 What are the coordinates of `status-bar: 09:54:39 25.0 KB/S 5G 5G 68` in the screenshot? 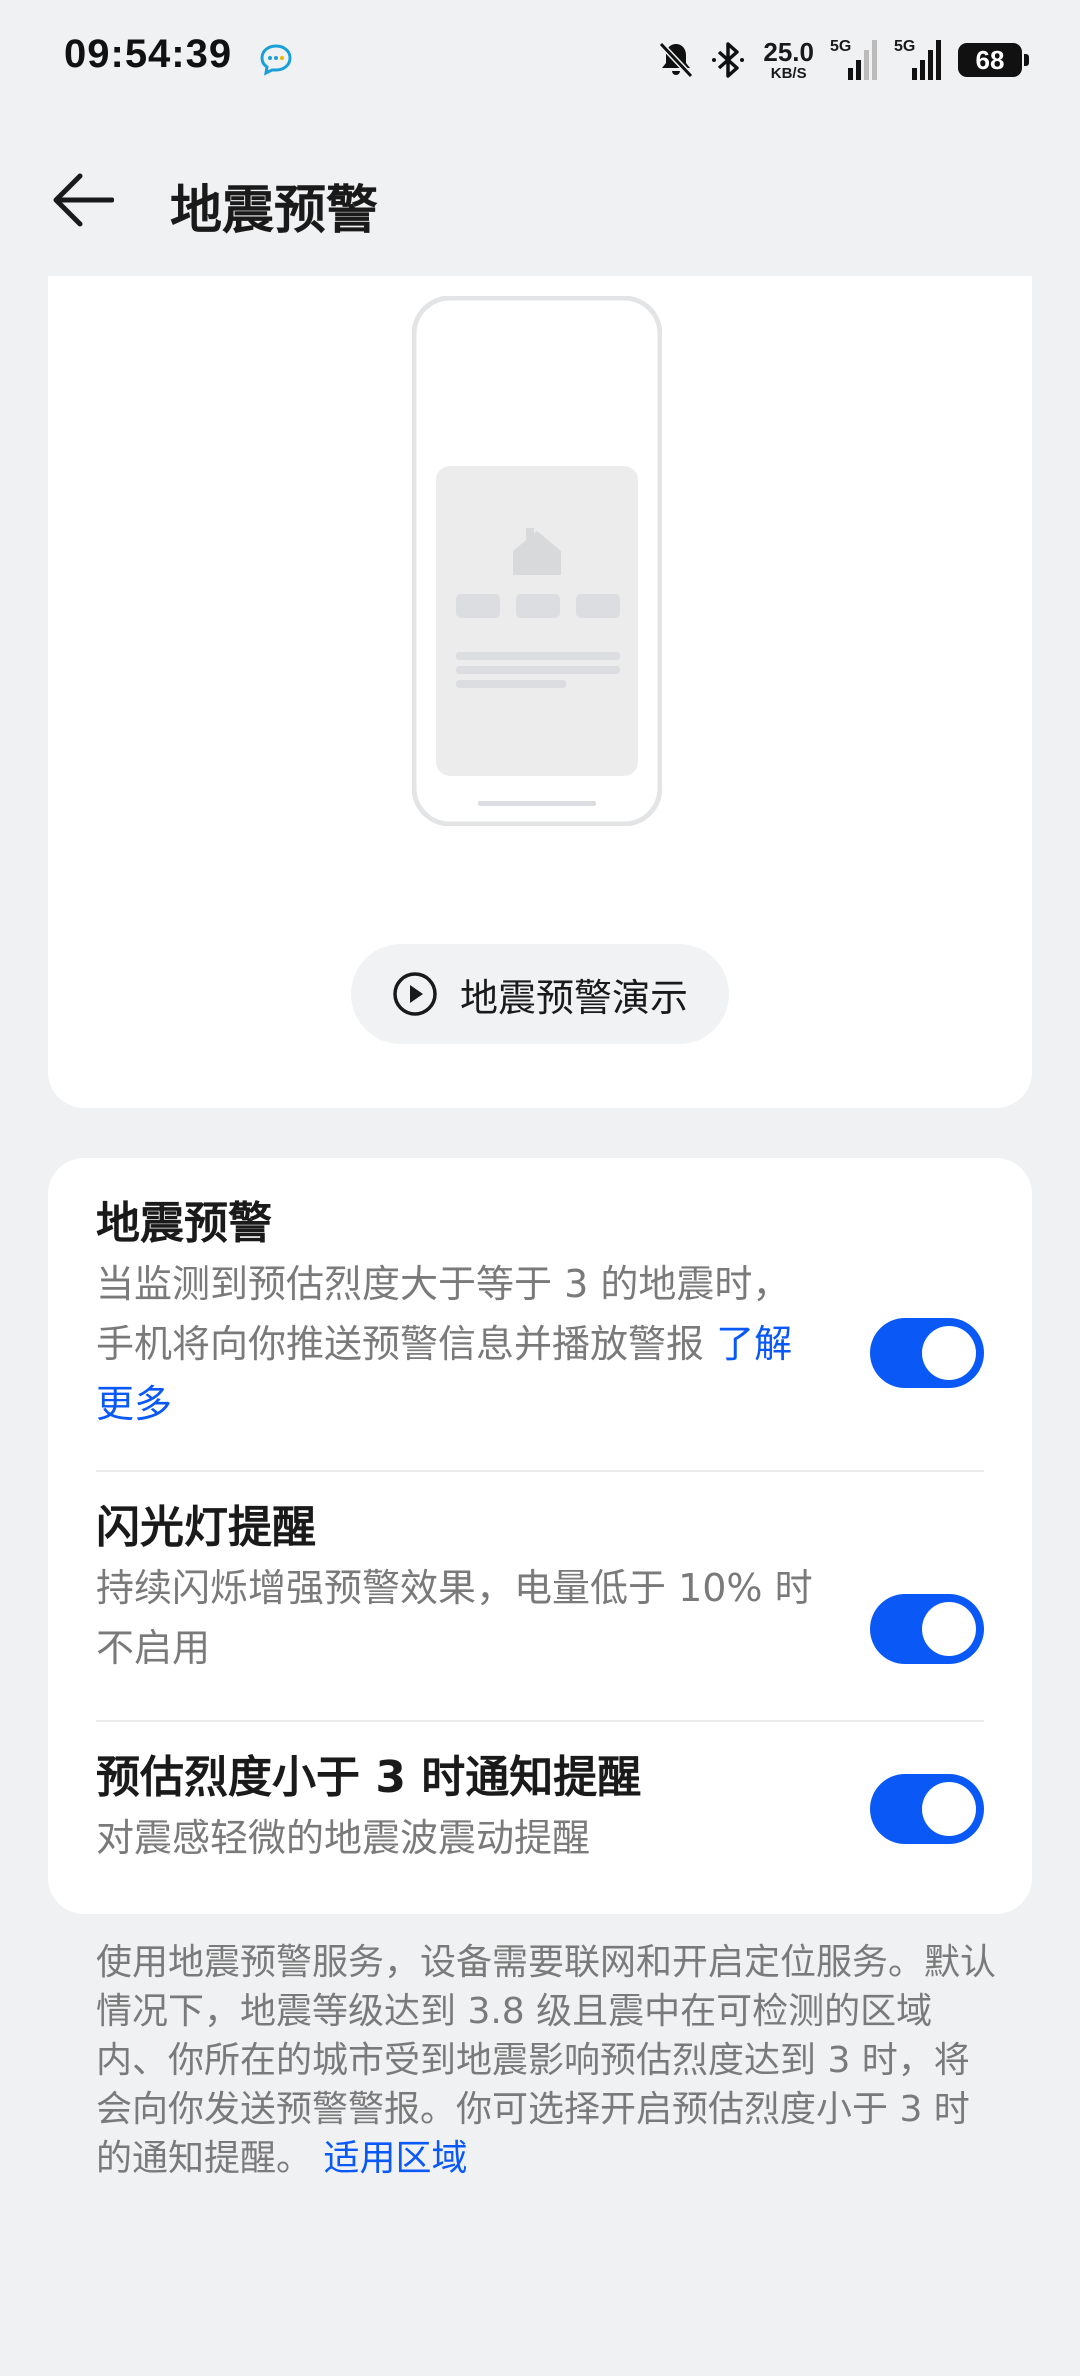 It's located at (540, 60).